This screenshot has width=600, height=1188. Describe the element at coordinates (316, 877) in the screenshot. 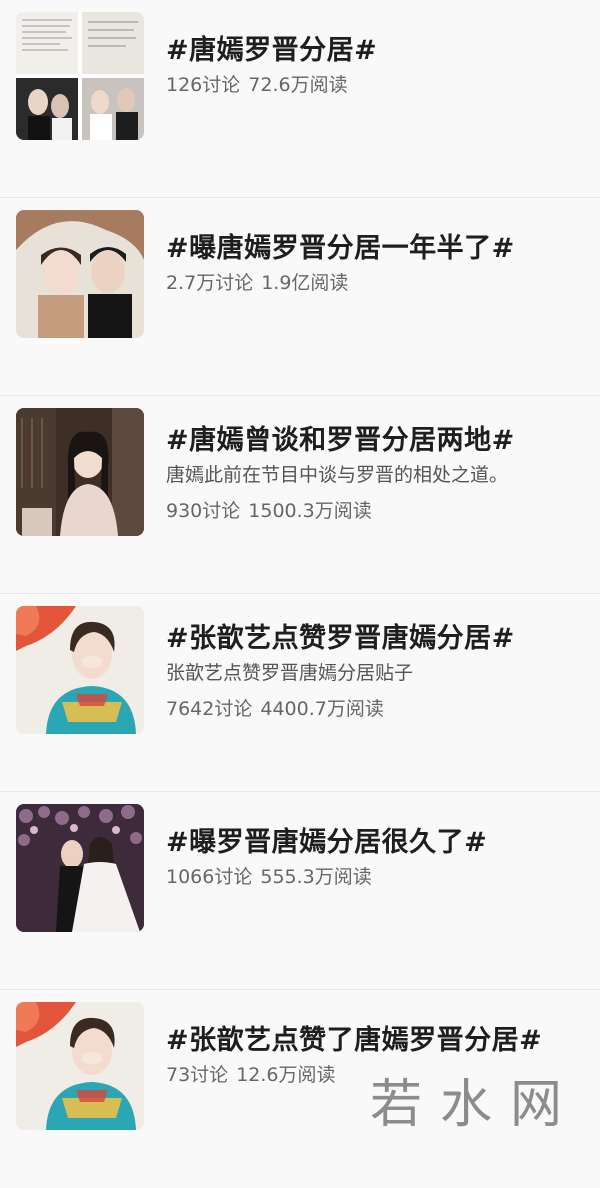

I see `read-count: 555.3万阅读` at that location.